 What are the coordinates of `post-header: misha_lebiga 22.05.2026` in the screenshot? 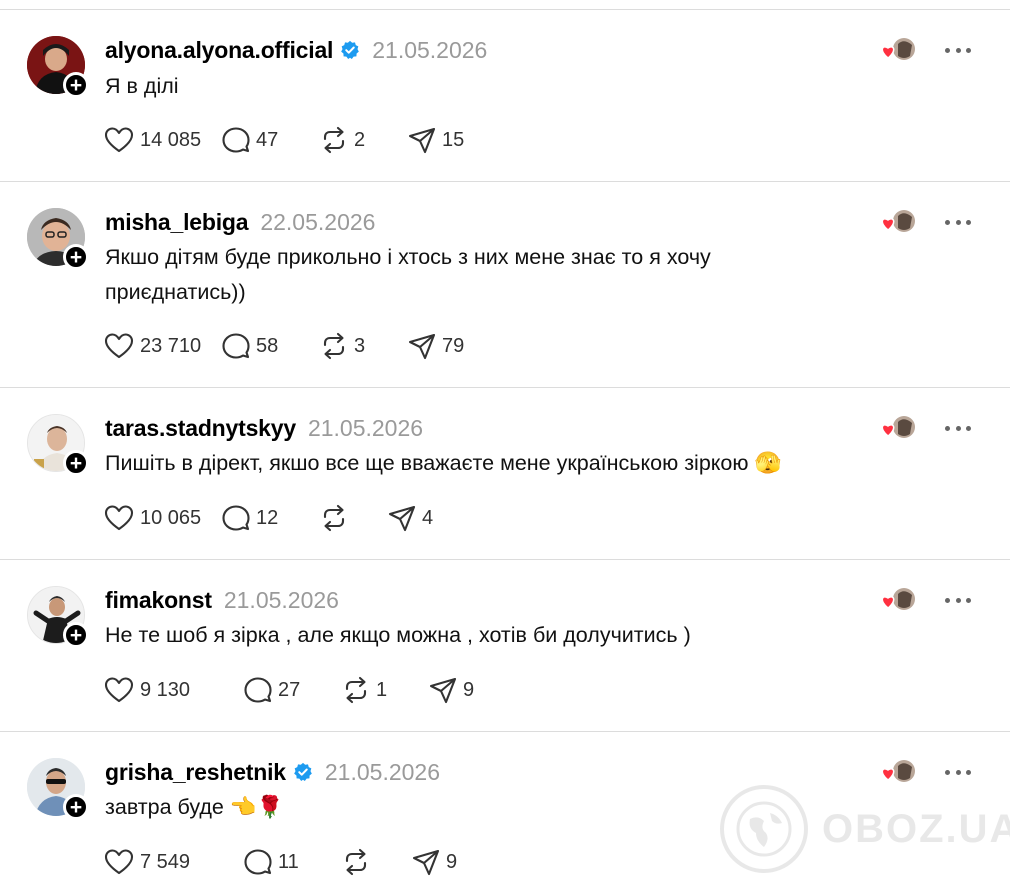 It's located at (240, 222).